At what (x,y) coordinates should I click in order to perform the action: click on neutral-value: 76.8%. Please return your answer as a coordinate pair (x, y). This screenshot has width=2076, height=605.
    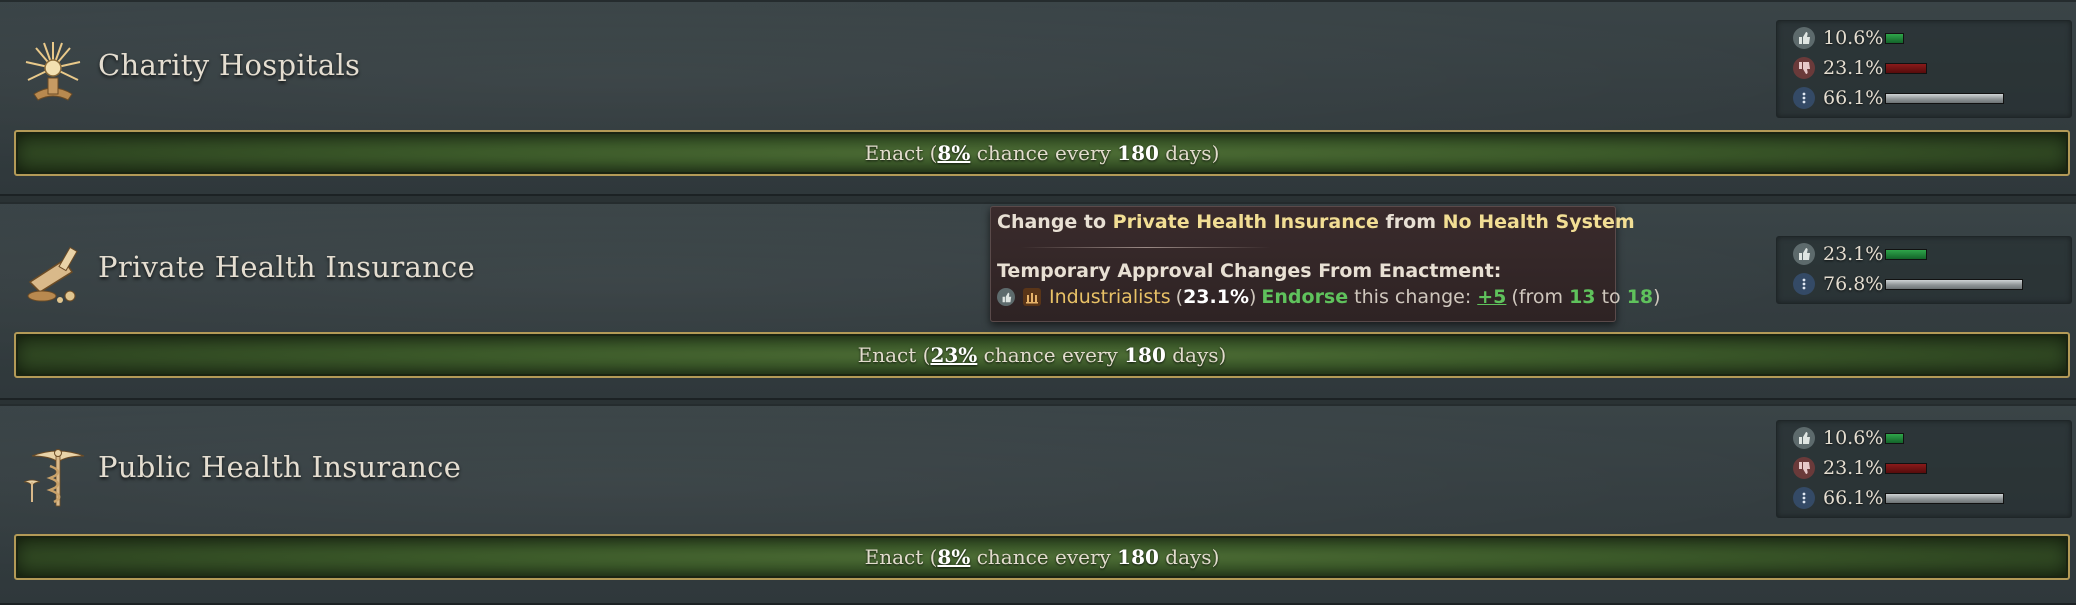
    Looking at the image, I should click on (1853, 284).